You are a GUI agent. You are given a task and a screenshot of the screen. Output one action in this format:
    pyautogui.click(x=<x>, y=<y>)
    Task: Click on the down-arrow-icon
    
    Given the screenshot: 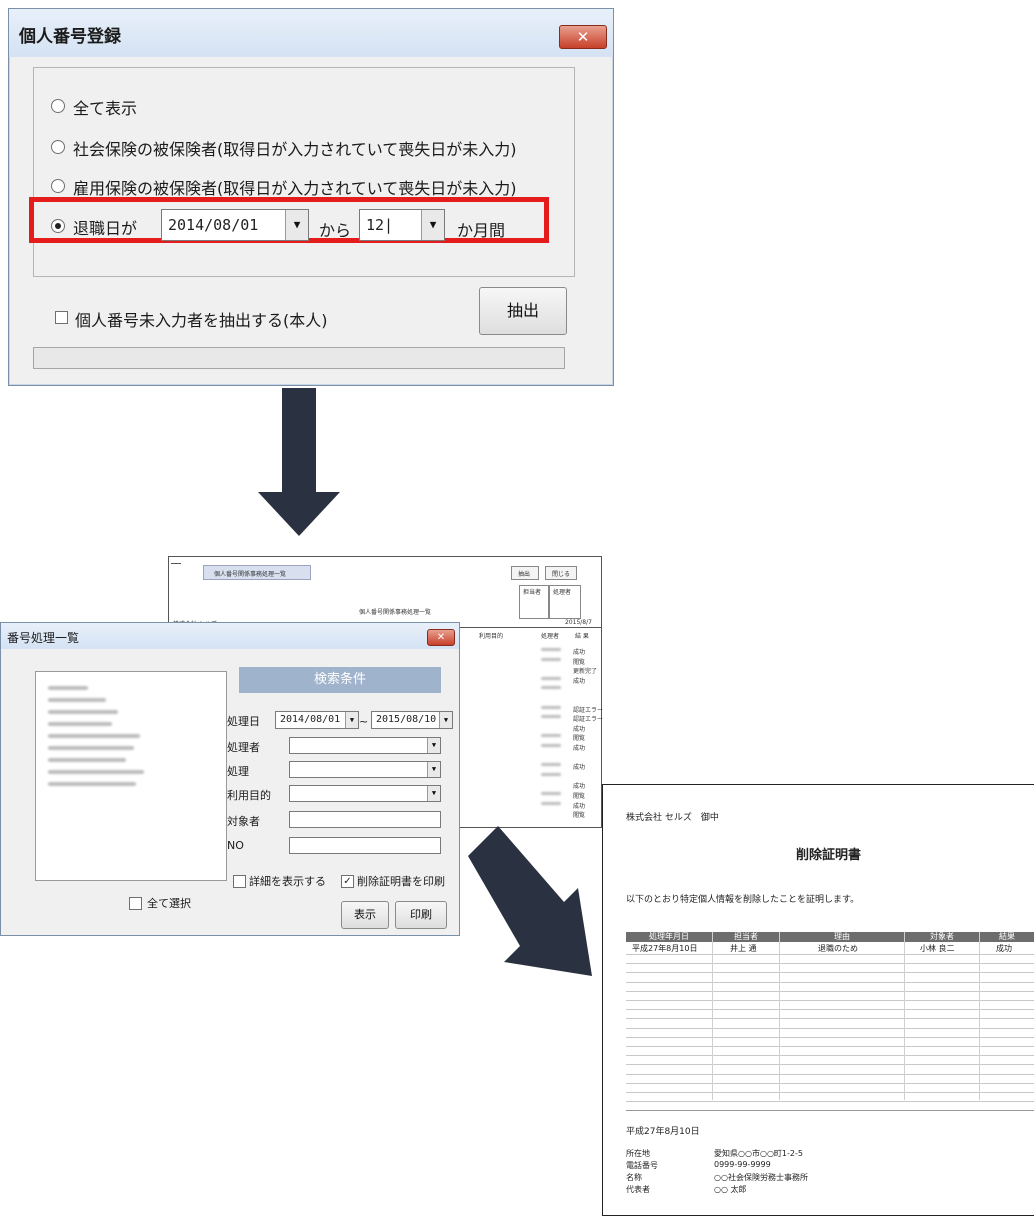 What is the action you would take?
    pyautogui.click(x=299, y=462)
    